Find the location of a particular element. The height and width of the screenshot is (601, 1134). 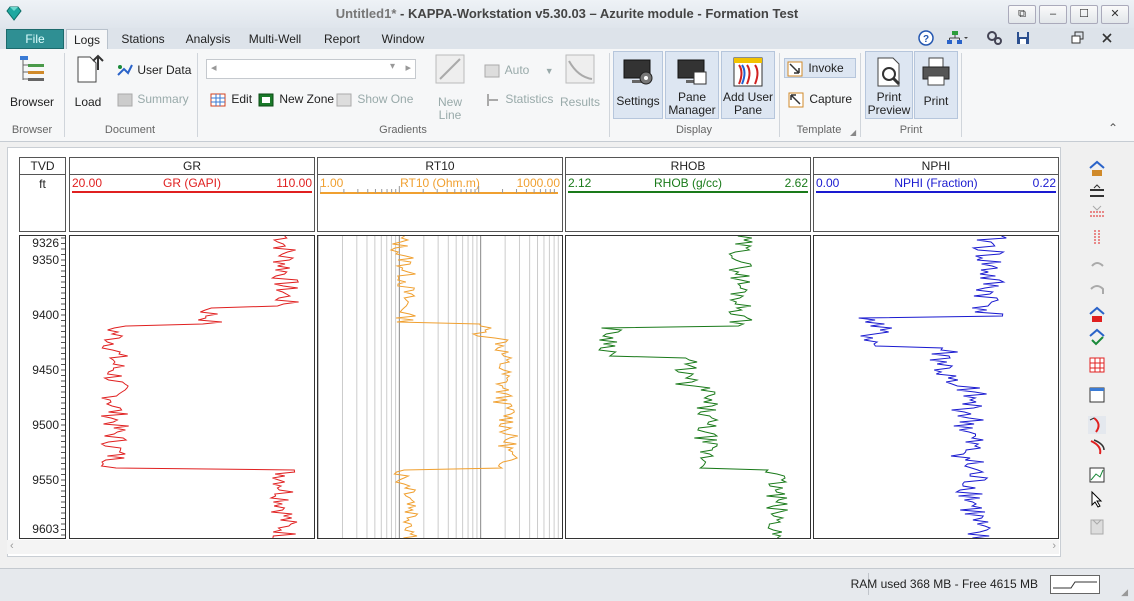

chart-icon is located at coordinates (1097, 475).